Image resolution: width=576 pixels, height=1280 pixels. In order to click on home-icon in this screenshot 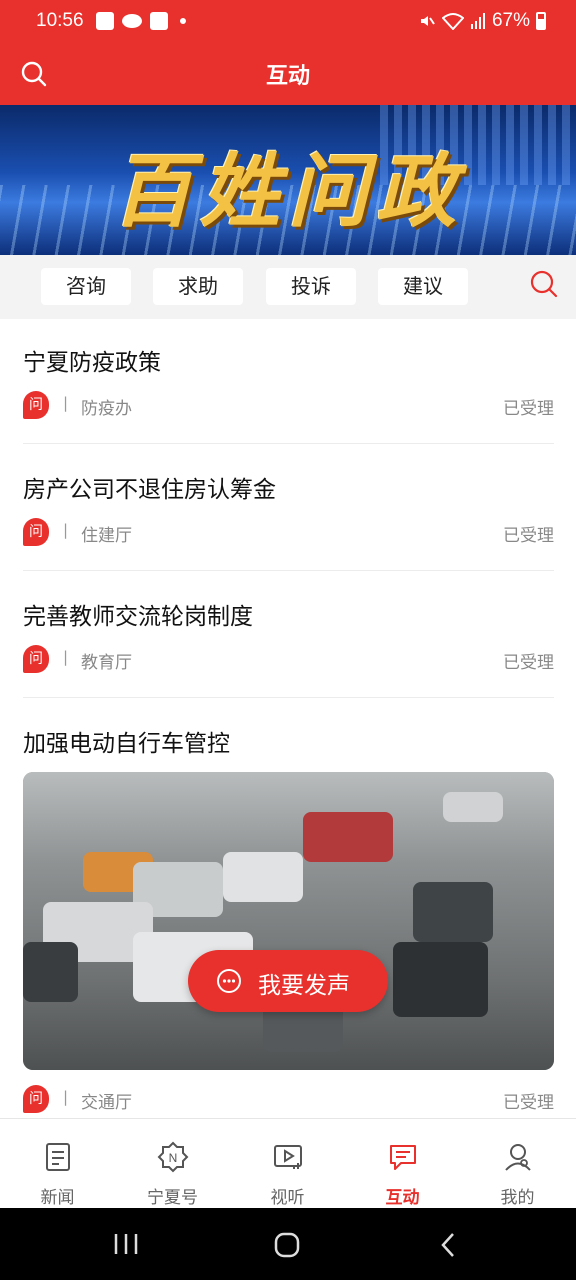, I will do `click(287, 1245)`.